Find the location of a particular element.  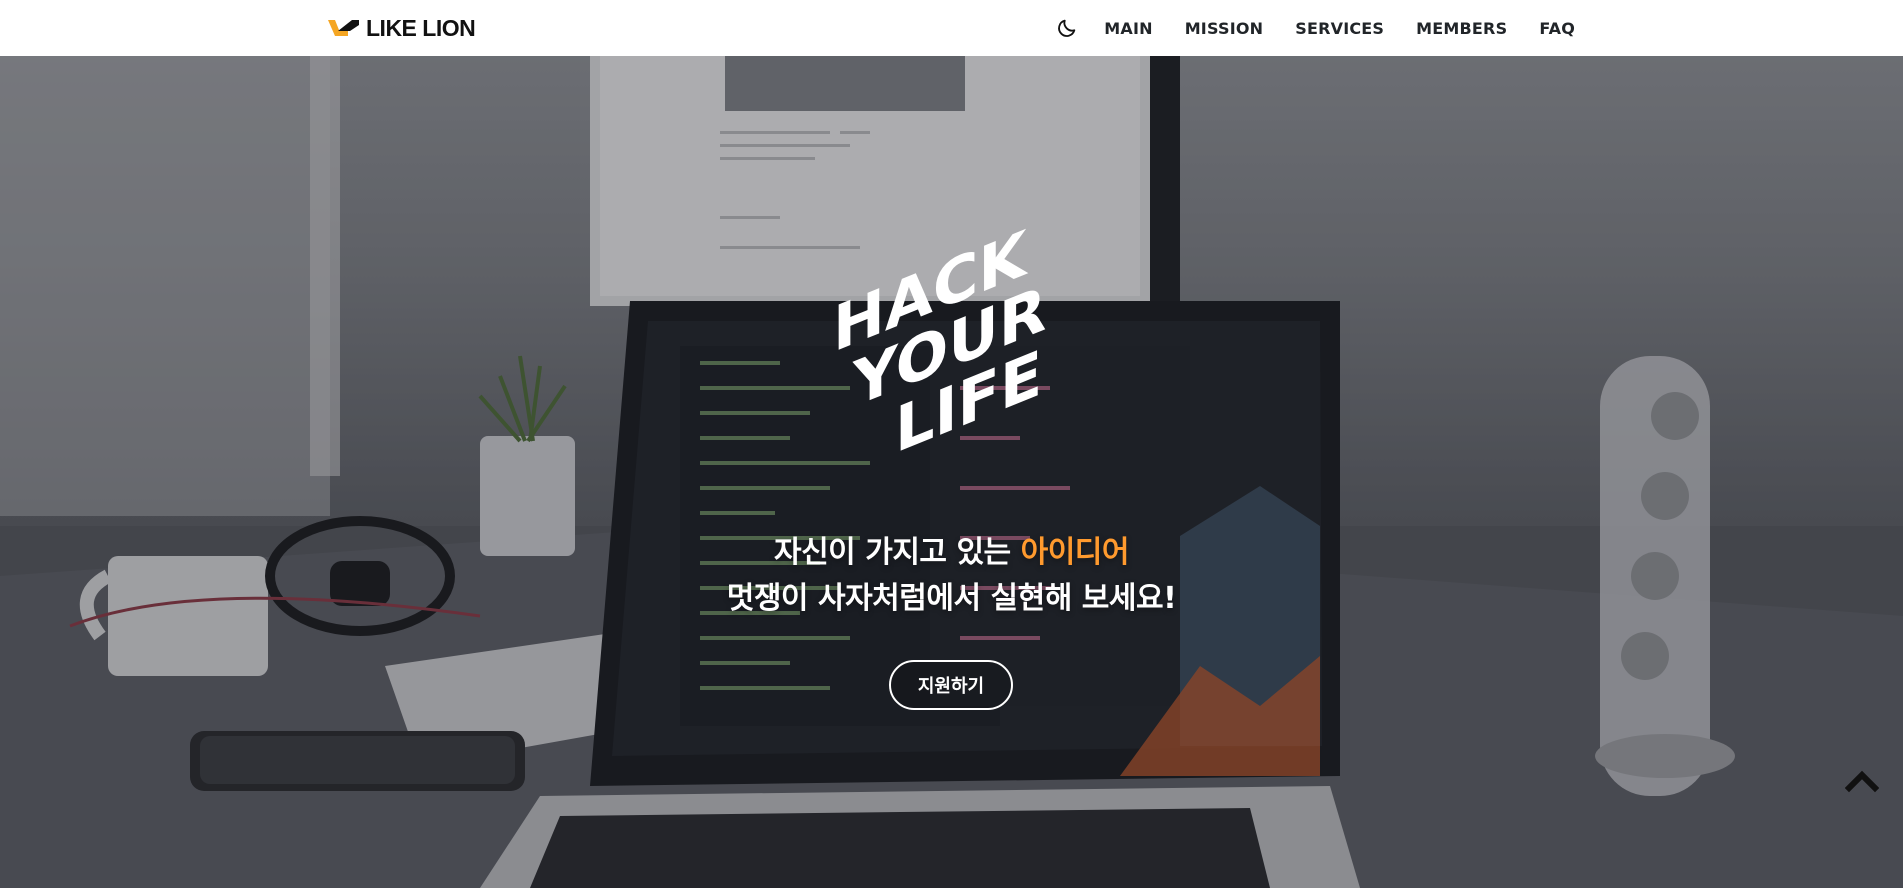

nav-link-faq: FAQ is located at coordinates (1557, 28).